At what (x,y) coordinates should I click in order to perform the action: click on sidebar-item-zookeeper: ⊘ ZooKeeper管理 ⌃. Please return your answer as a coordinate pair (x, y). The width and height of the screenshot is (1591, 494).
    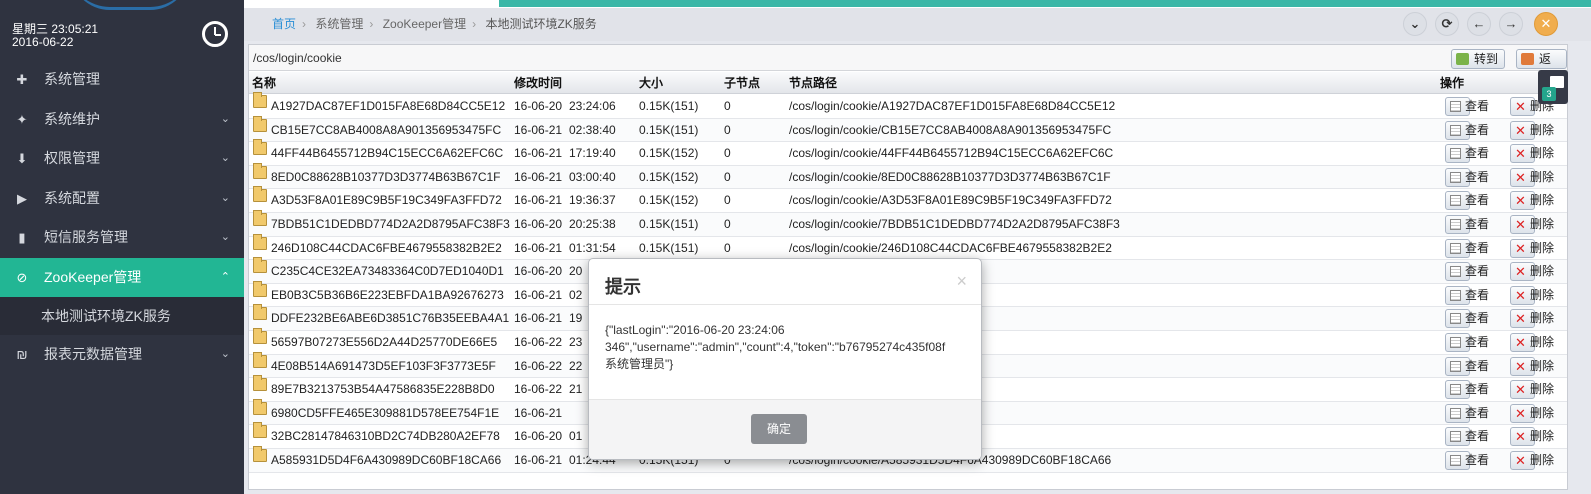
    Looking at the image, I should click on (122, 277).